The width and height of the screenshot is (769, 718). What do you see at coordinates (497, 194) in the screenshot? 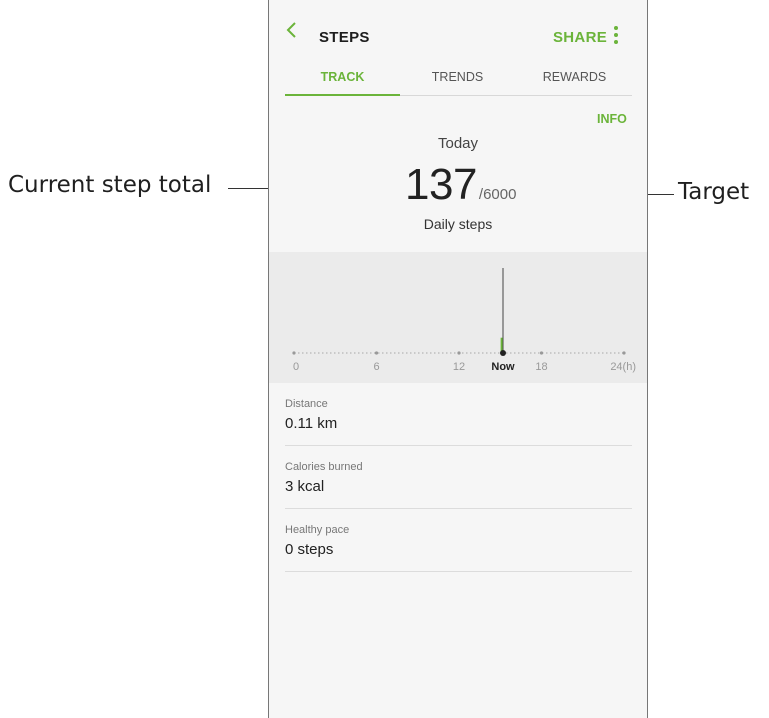
I see `step-target: /6000` at bounding box center [497, 194].